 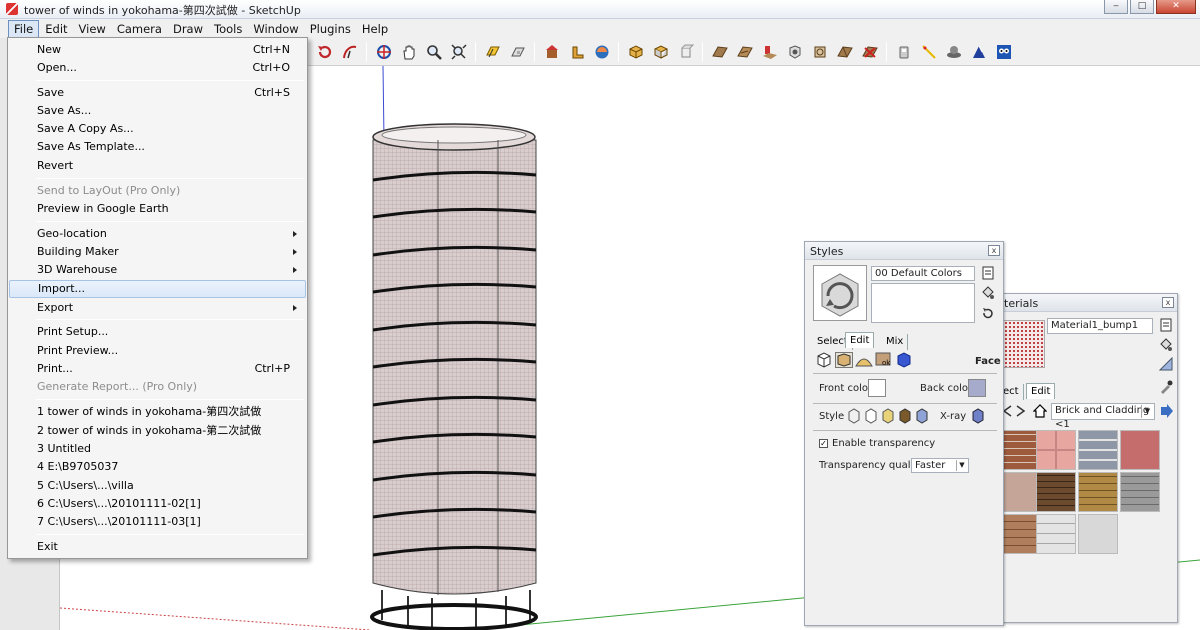 I want to click on camera-position-icon, so click(x=929, y=52).